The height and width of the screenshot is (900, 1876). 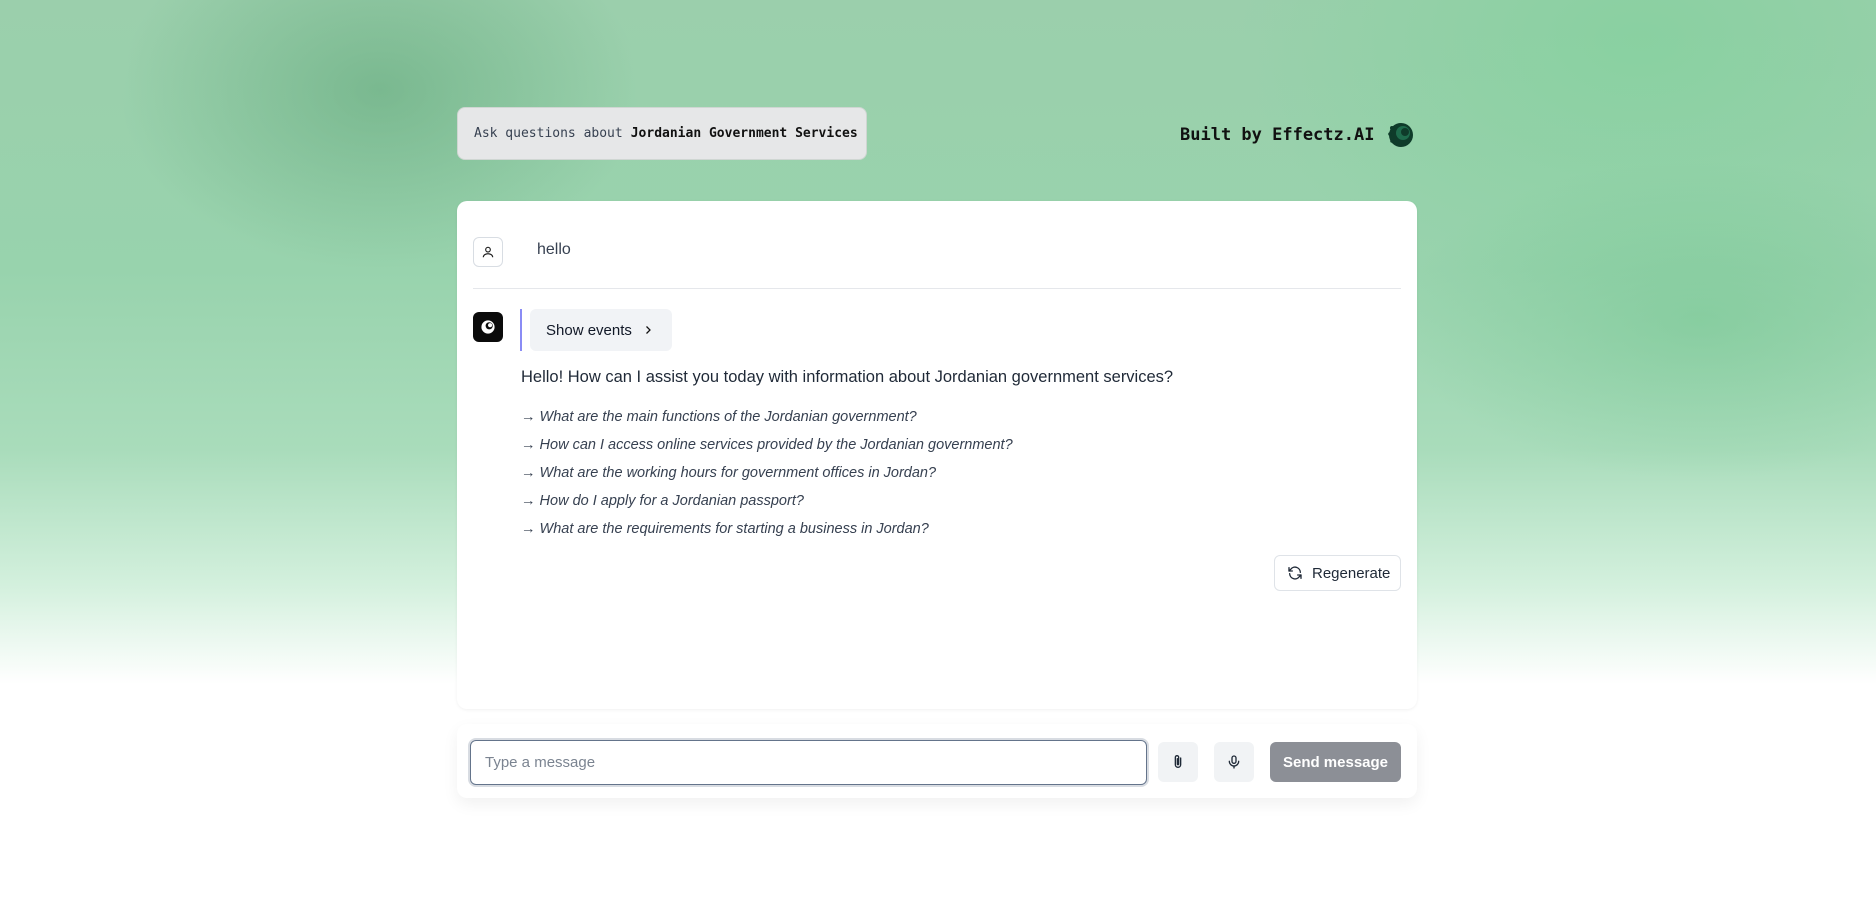 What do you see at coordinates (1335, 762) in the screenshot?
I see `send-message-button: Send message` at bounding box center [1335, 762].